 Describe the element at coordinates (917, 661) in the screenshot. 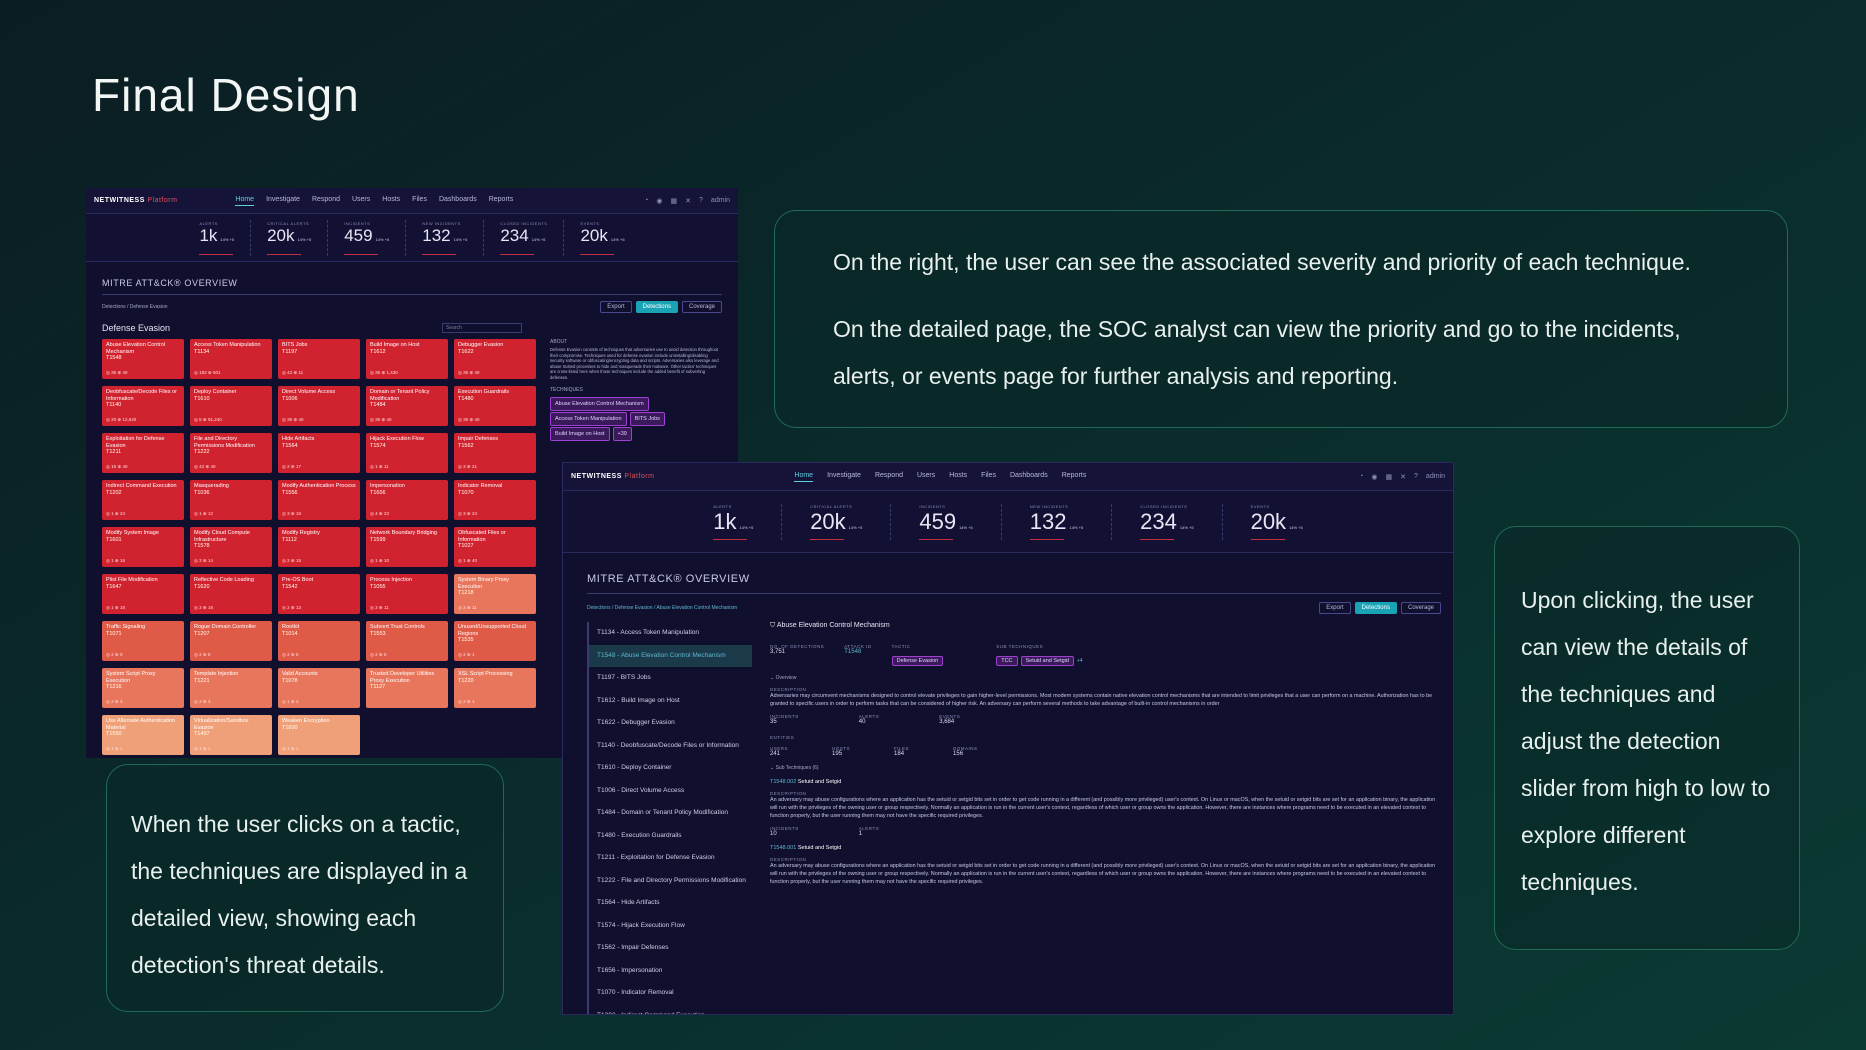

I see `tactic-tag: Defense Evasion` at that location.